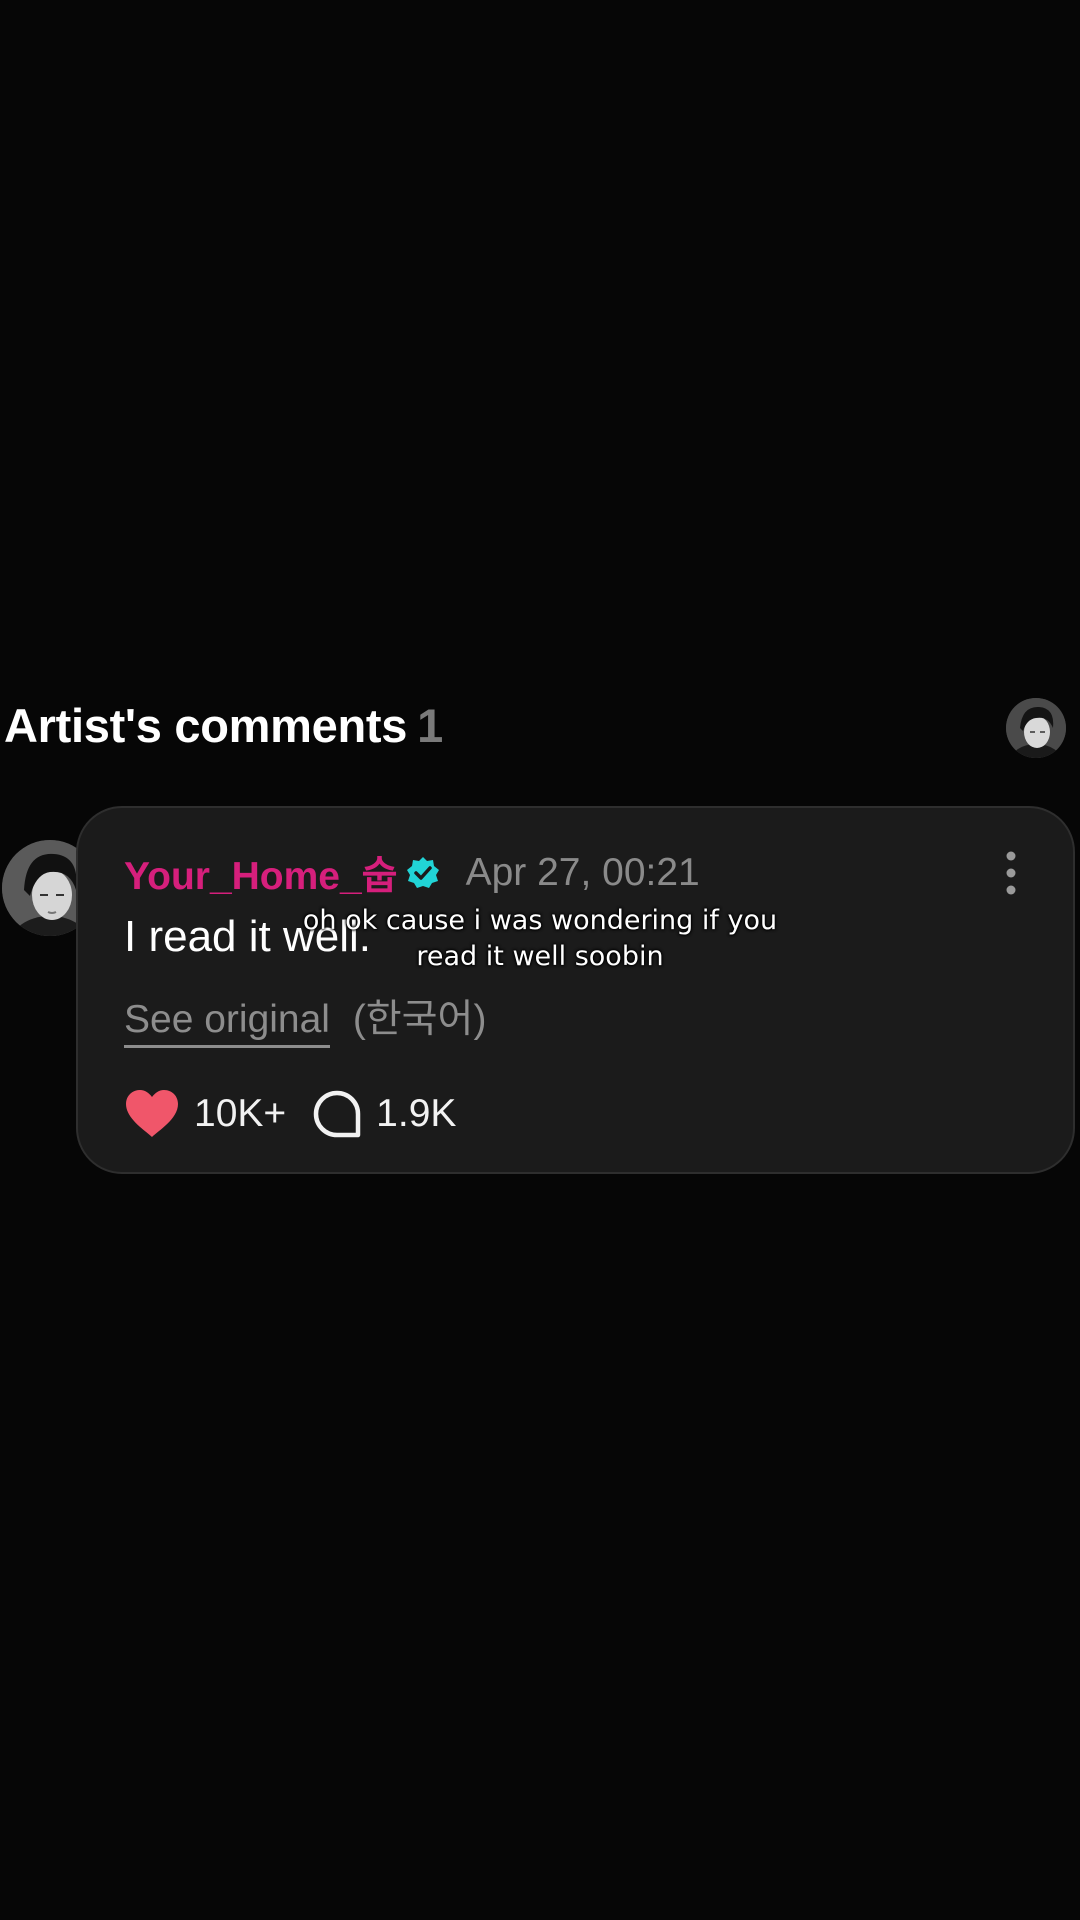  I want to click on reply-count: 1.9K, so click(416, 1113).